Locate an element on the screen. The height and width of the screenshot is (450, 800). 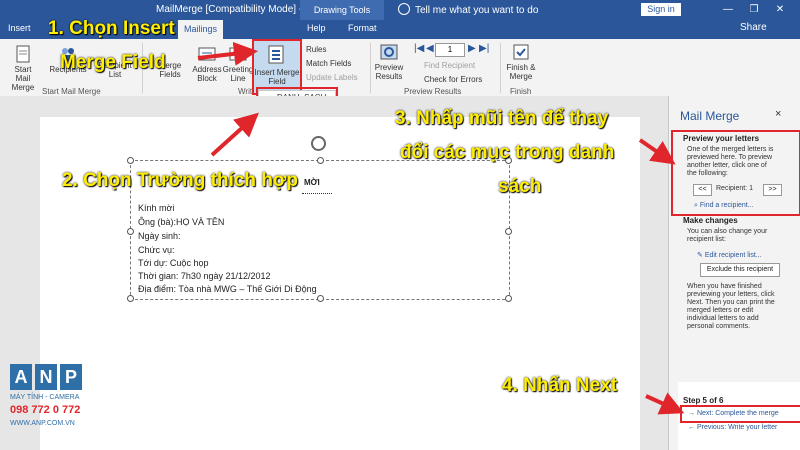
preview-results-button: Preview Results is located at coordinates (389, 62).